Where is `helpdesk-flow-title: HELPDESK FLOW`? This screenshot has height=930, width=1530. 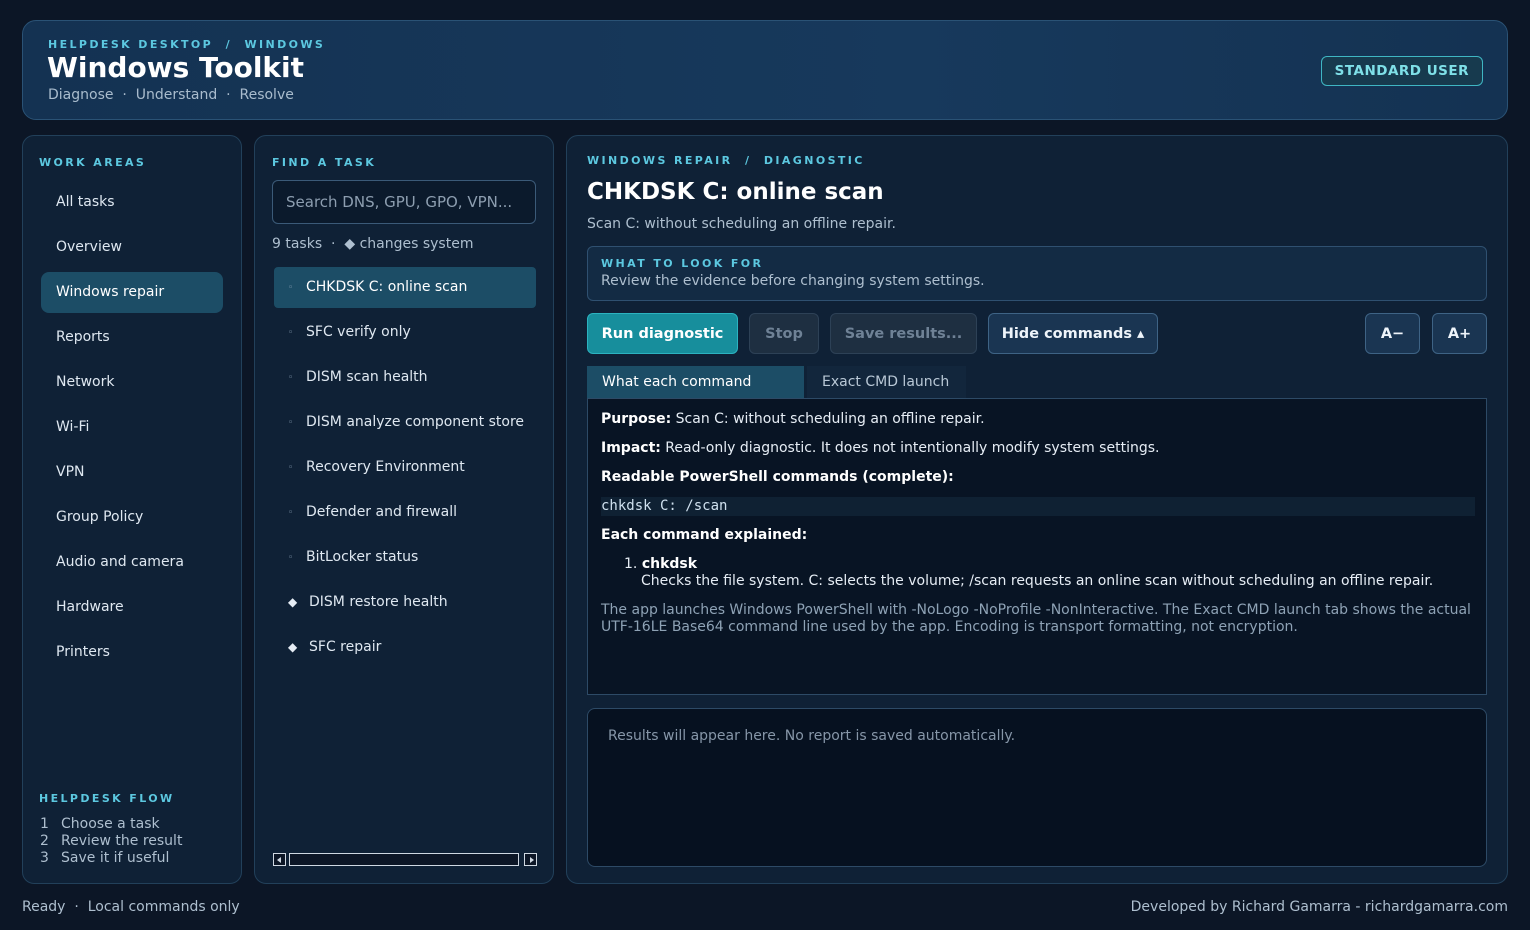 helpdesk-flow-title: HELPDESK FLOW is located at coordinates (107, 798).